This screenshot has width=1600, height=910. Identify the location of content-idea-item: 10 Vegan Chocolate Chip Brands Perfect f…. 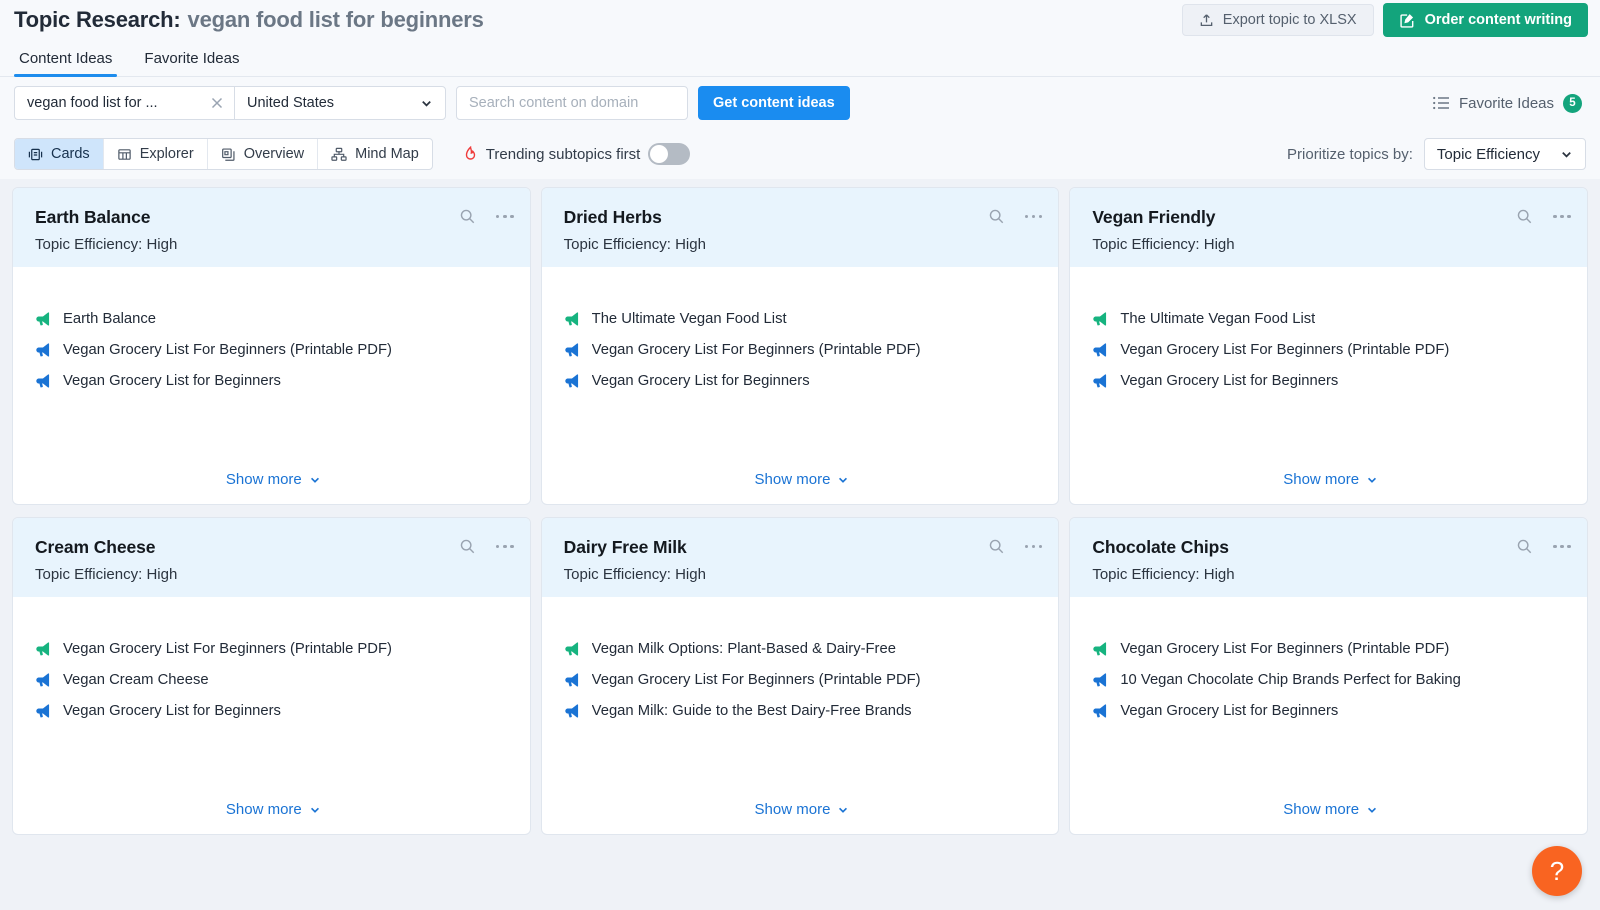
(1330, 680).